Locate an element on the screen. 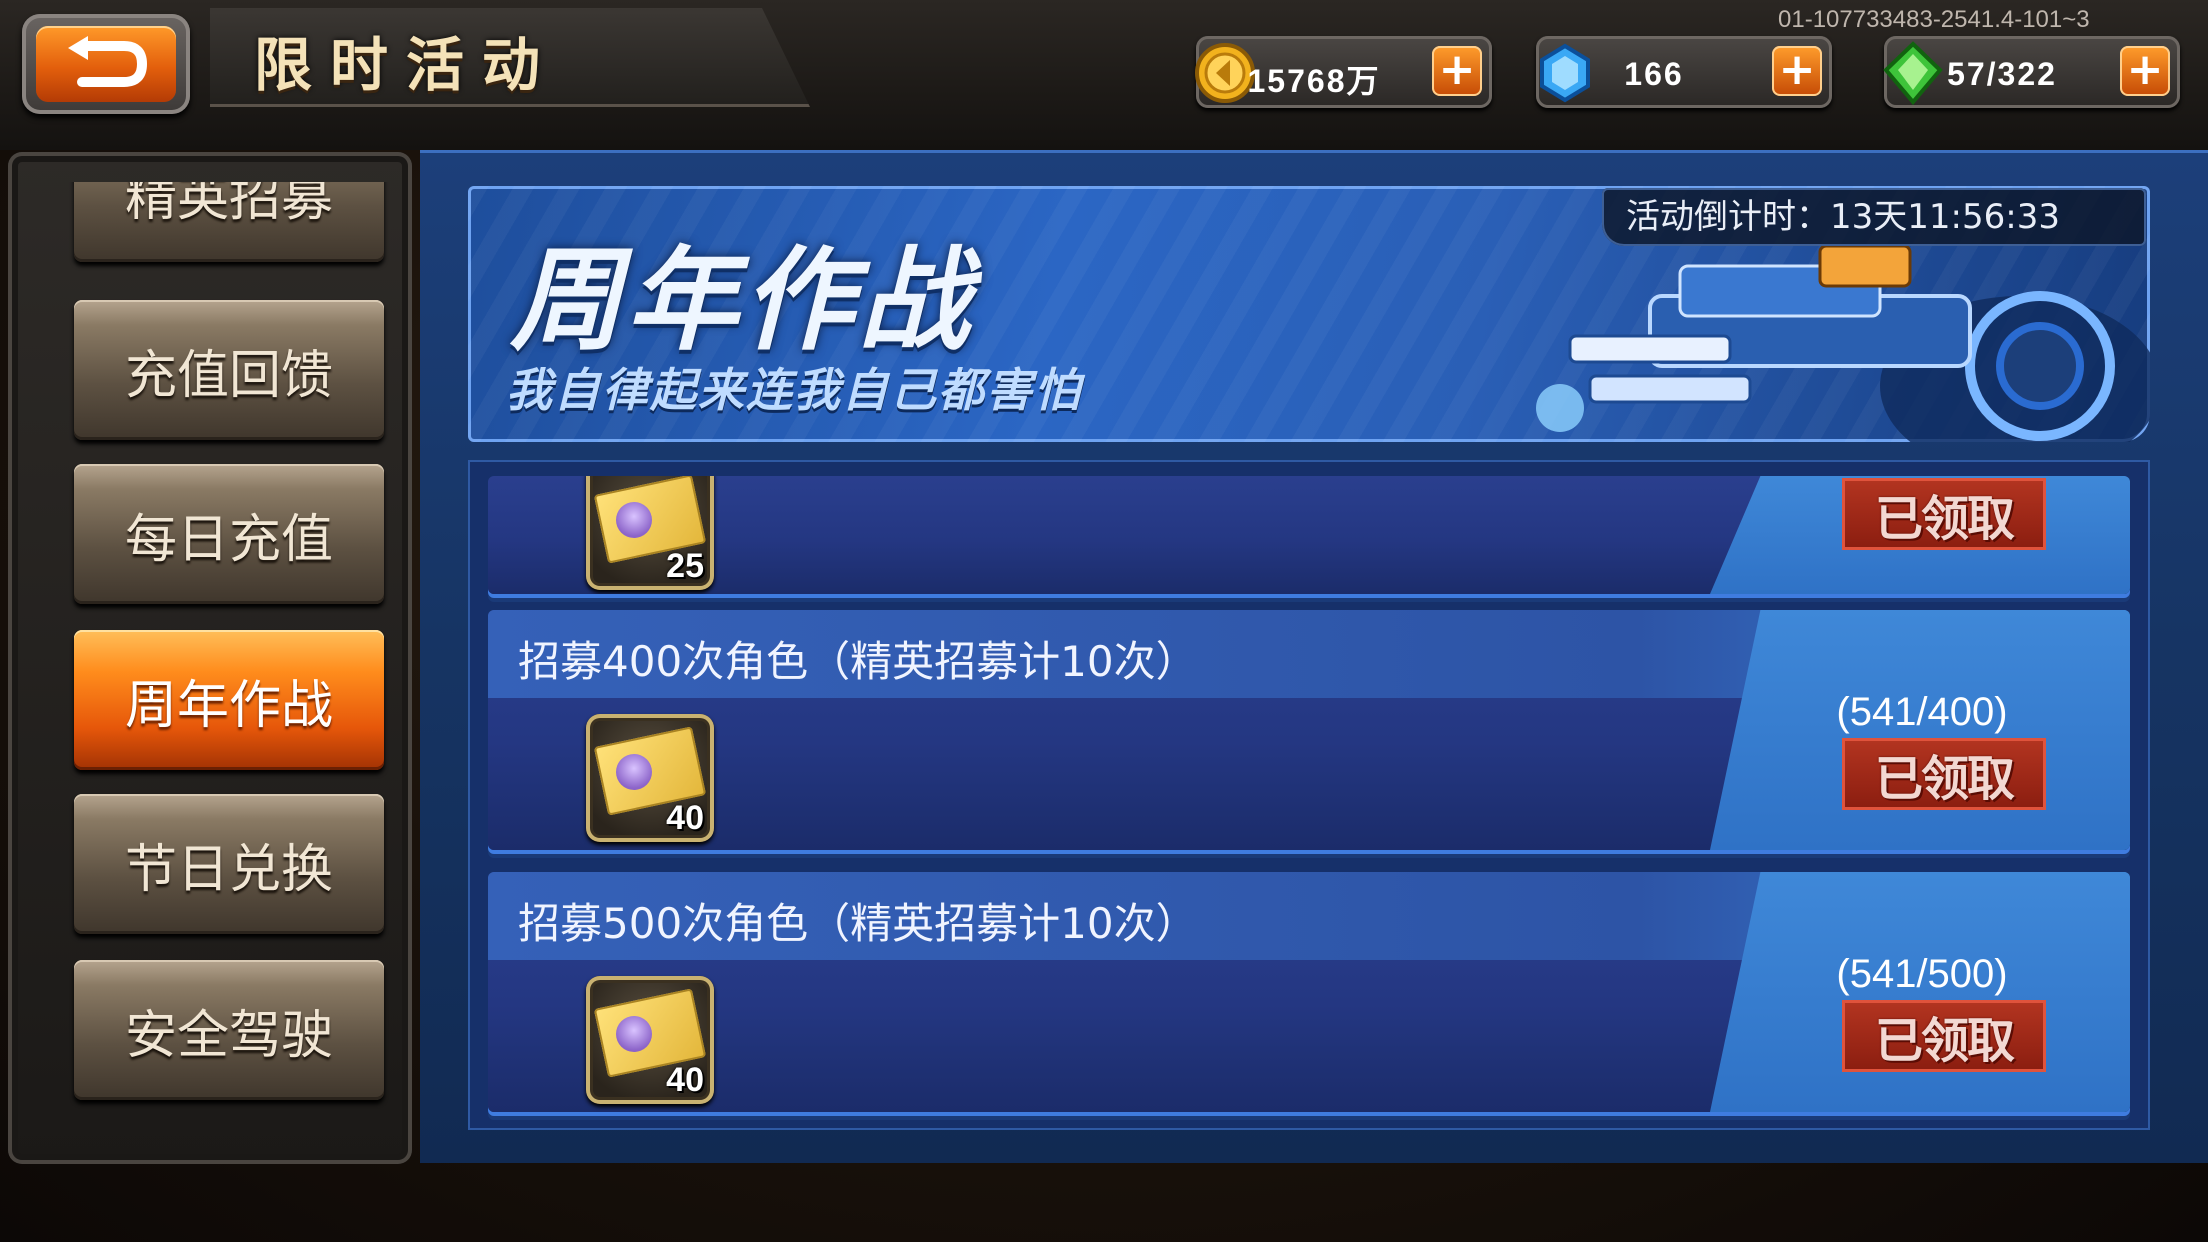  energy-value: 57/322 is located at coordinates (2002, 74).